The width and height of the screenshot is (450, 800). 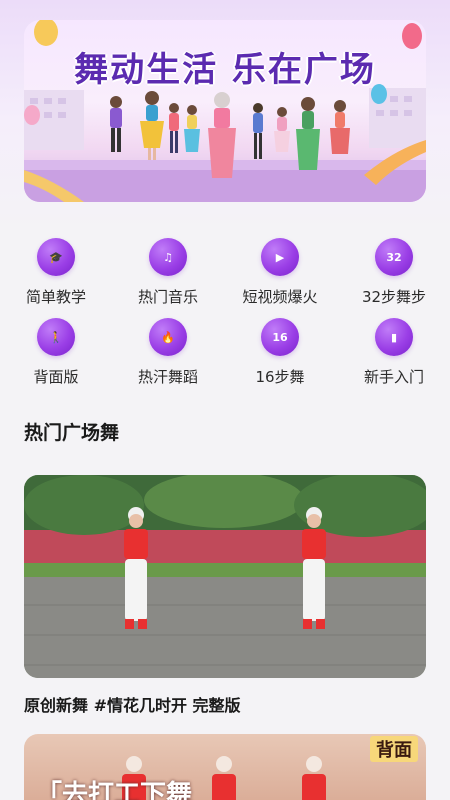 I want to click on category-simple-teaching: 🎓 简单教学, so click(x=56, y=272).